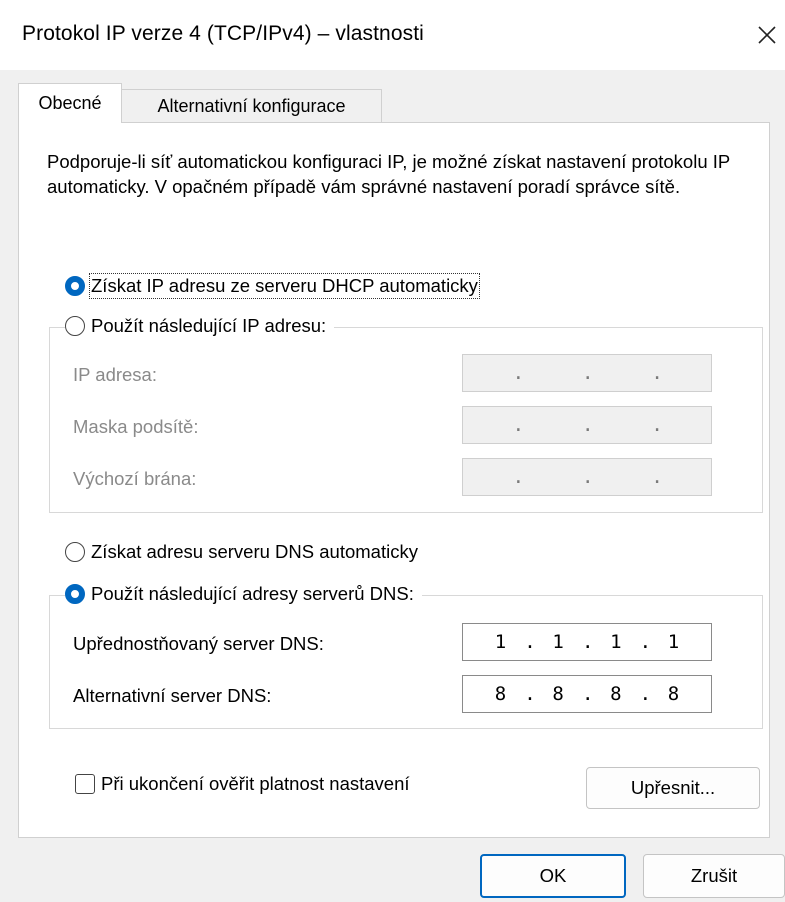  Describe the element at coordinates (587, 373) in the screenshot. I see `ip-address-input: . . .` at that location.